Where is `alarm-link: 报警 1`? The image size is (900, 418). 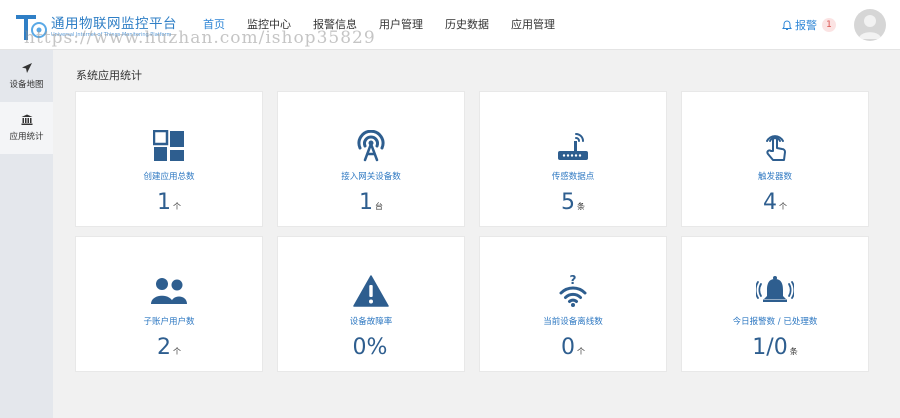
alarm-link: 报警 1 is located at coordinates (809, 25).